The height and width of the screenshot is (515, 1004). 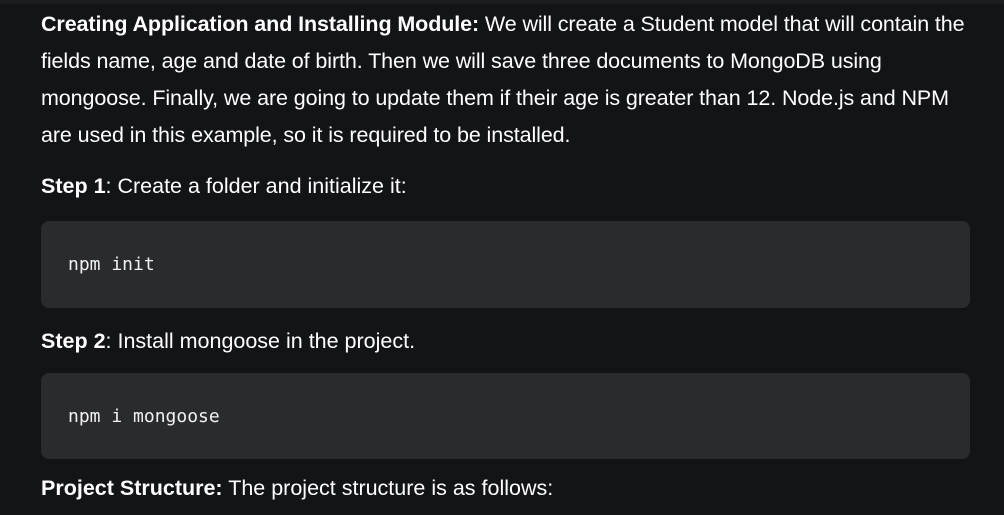 I want to click on step-2-text: : Install mongoose in the project., so click(x=260, y=341).